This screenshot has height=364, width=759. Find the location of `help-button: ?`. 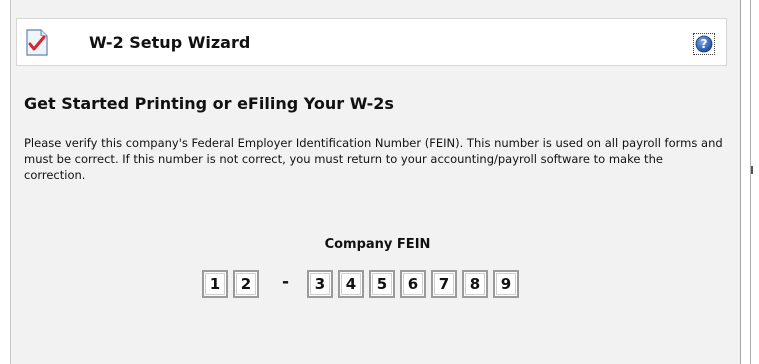

help-button: ? is located at coordinates (704, 44).